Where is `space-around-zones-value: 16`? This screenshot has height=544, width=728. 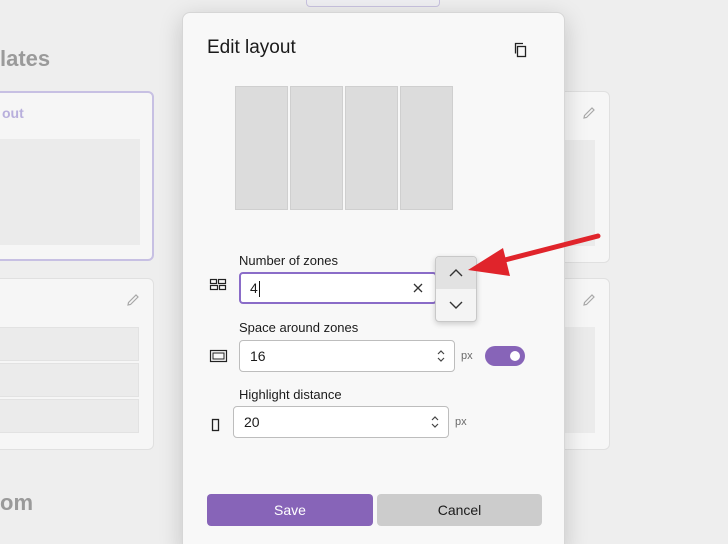 space-around-zones-value: 16 is located at coordinates (258, 356).